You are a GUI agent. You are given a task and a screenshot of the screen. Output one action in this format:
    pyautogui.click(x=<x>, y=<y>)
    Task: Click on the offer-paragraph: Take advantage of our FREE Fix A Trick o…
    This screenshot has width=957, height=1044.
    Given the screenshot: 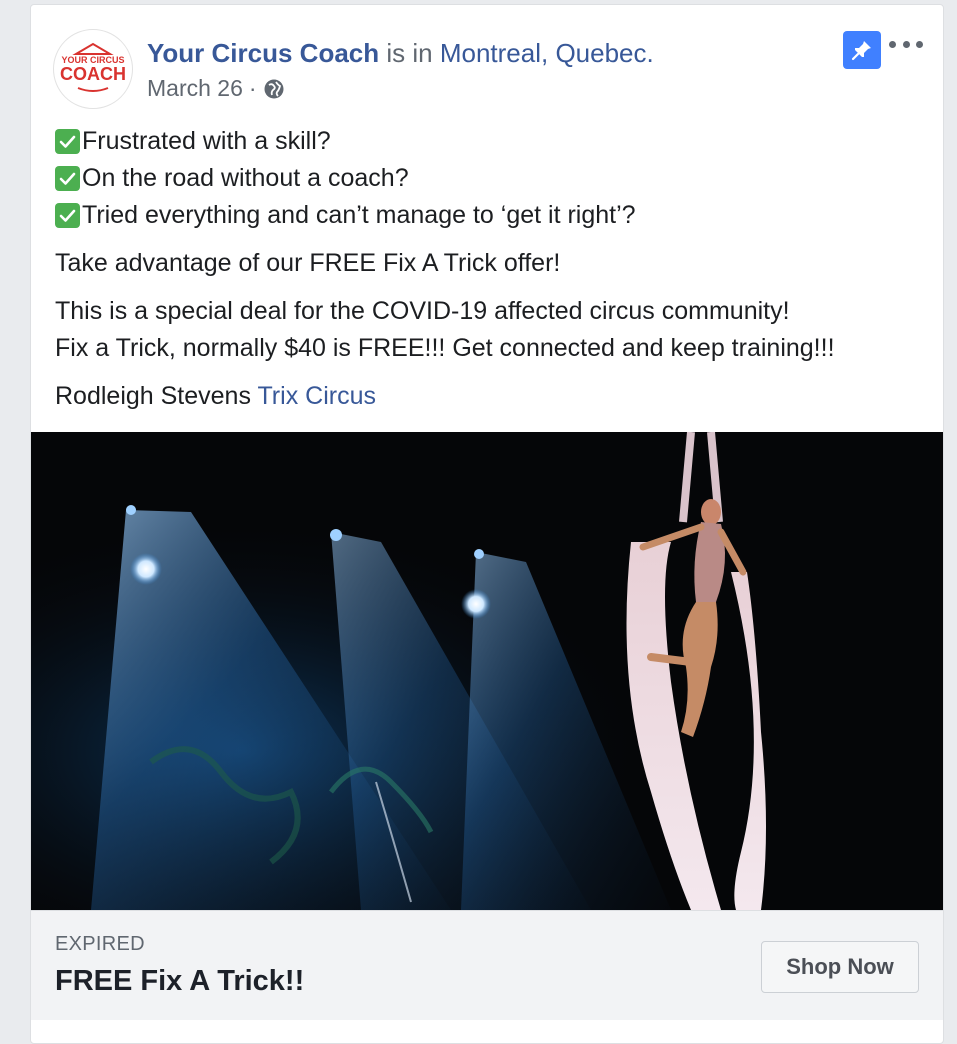 What is the action you would take?
    pyautogui.click(x=308, y=263)
    